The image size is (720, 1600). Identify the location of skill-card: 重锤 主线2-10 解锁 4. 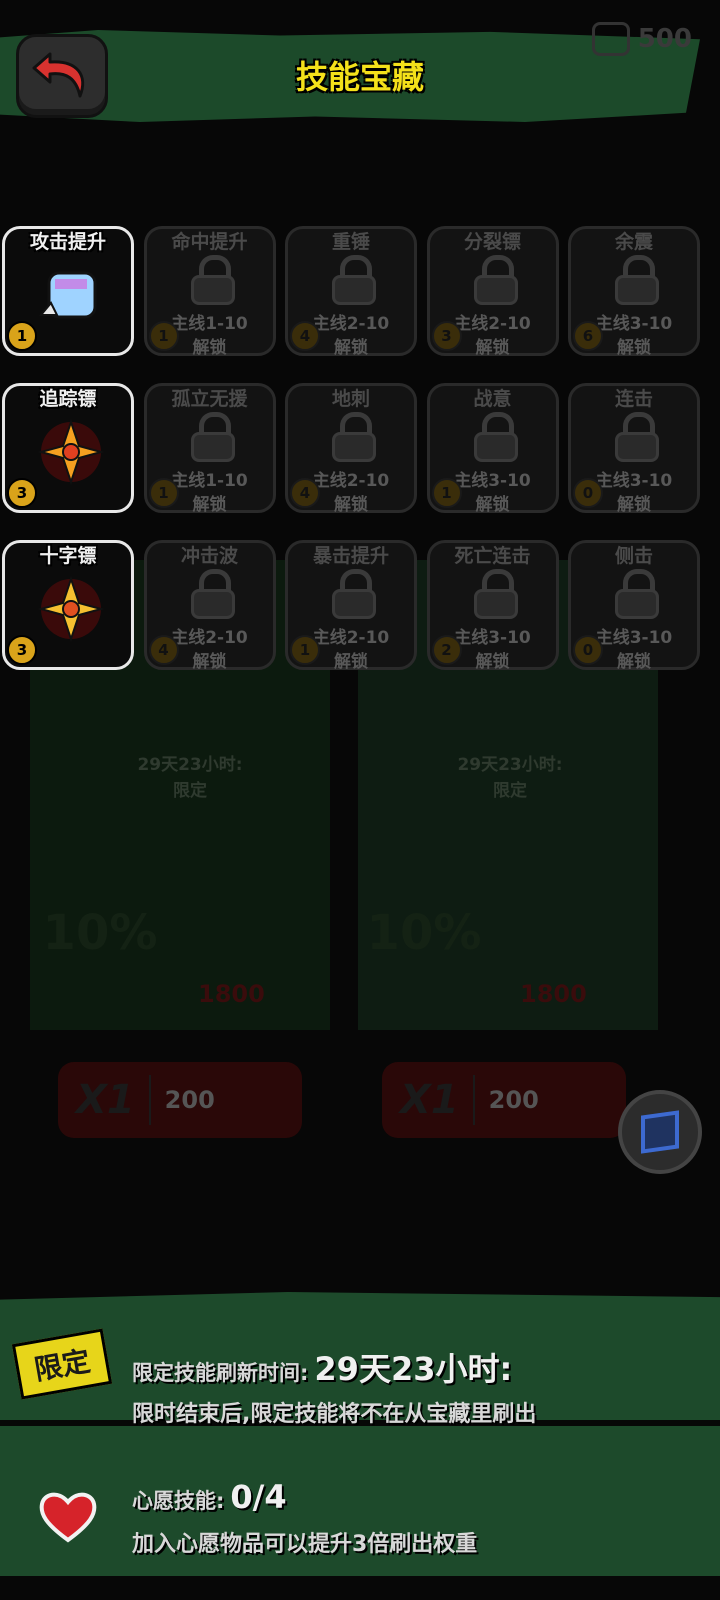
(351, 292).